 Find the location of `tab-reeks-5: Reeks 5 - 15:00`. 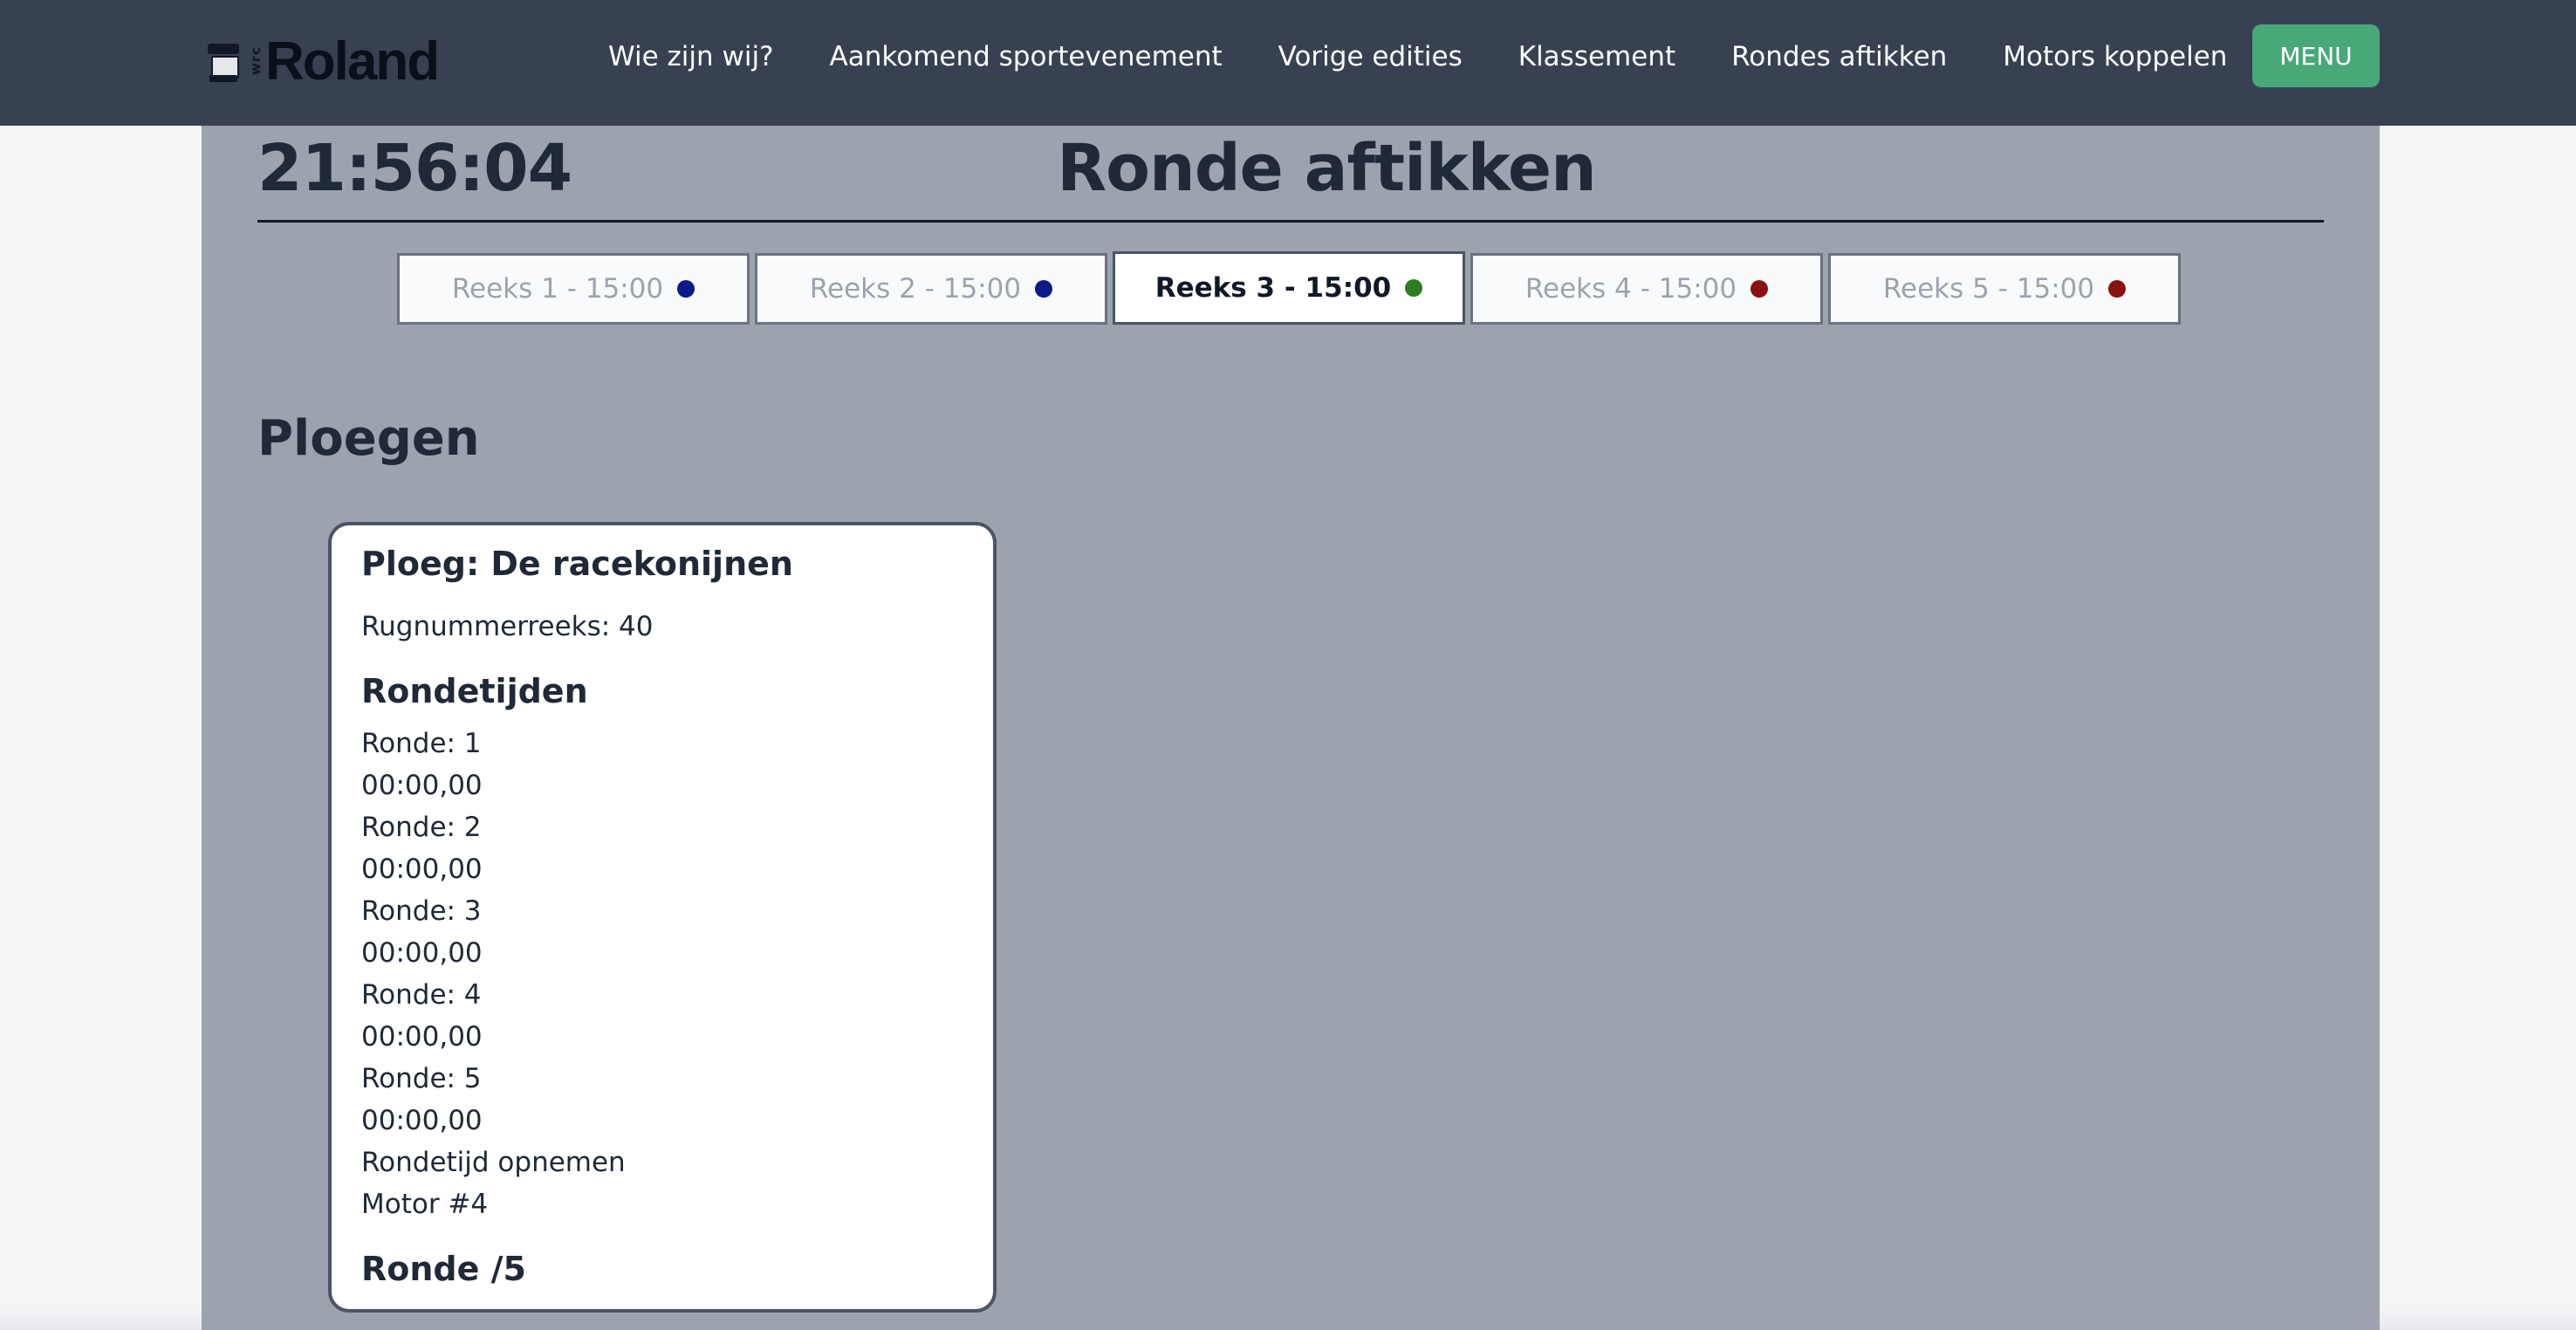

tab-reeks-5: Reeks 5 - 15:00 is located at coordinates (2005, 289).